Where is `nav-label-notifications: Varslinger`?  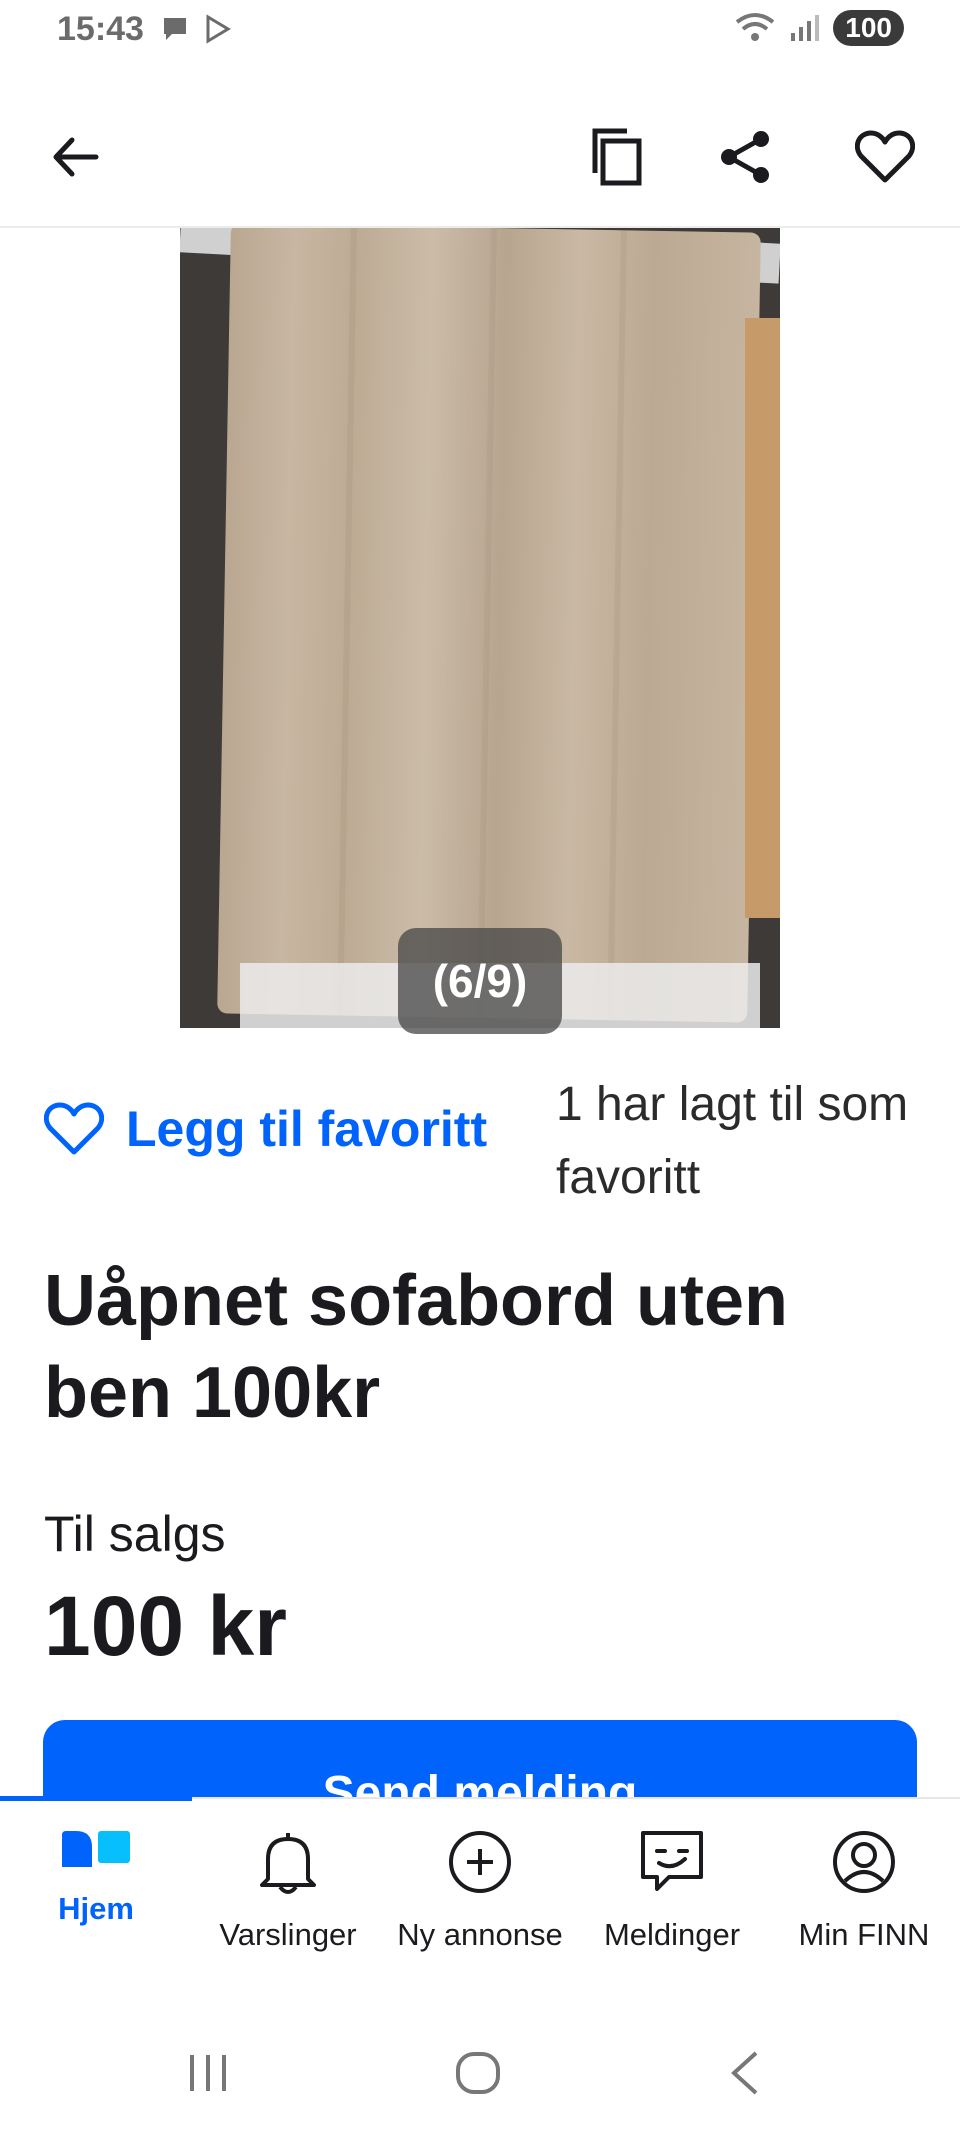
nav-label-notifications: Varslinger is located at coordinates (288, 1934).